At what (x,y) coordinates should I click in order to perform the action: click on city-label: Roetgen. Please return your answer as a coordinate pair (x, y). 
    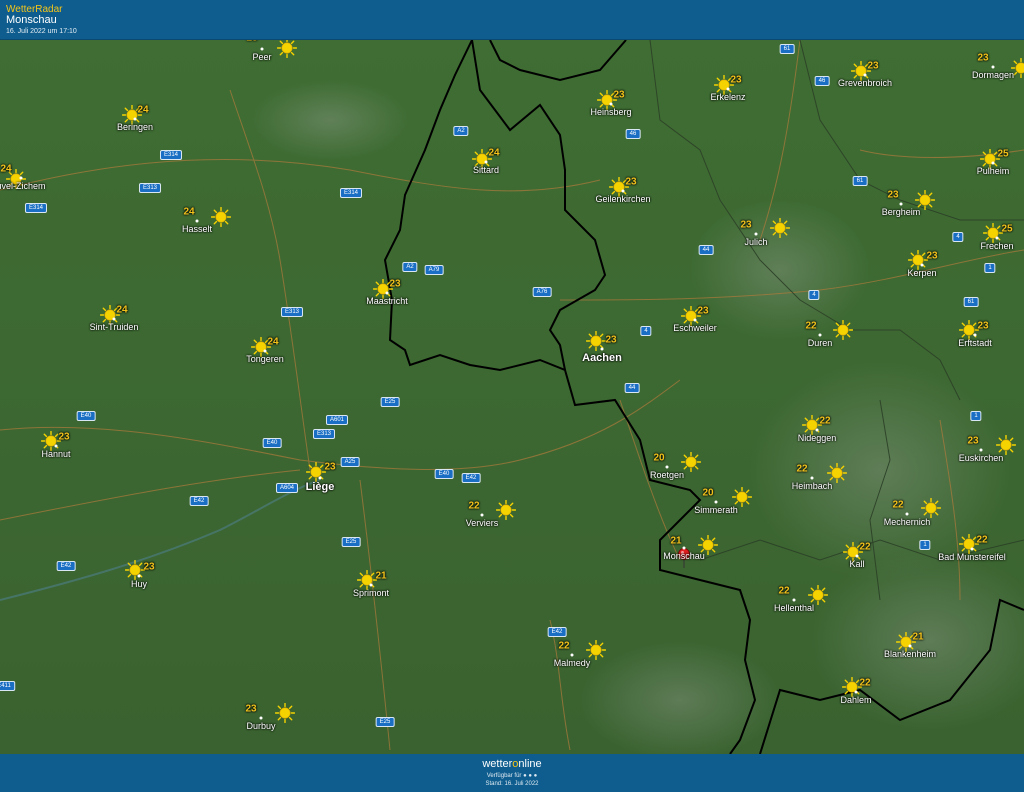
    Looking at the image, I should click on (667, 475).